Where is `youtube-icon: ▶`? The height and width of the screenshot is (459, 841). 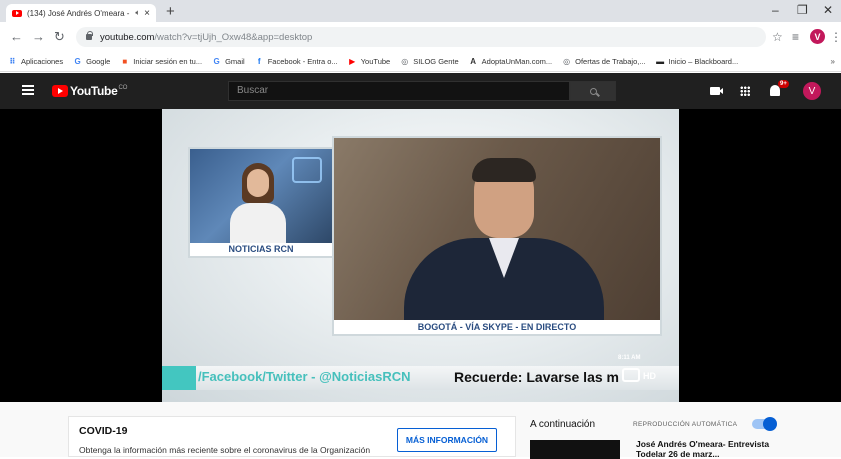
youtube-icon: ▶ is located at coordinates (352, 61).